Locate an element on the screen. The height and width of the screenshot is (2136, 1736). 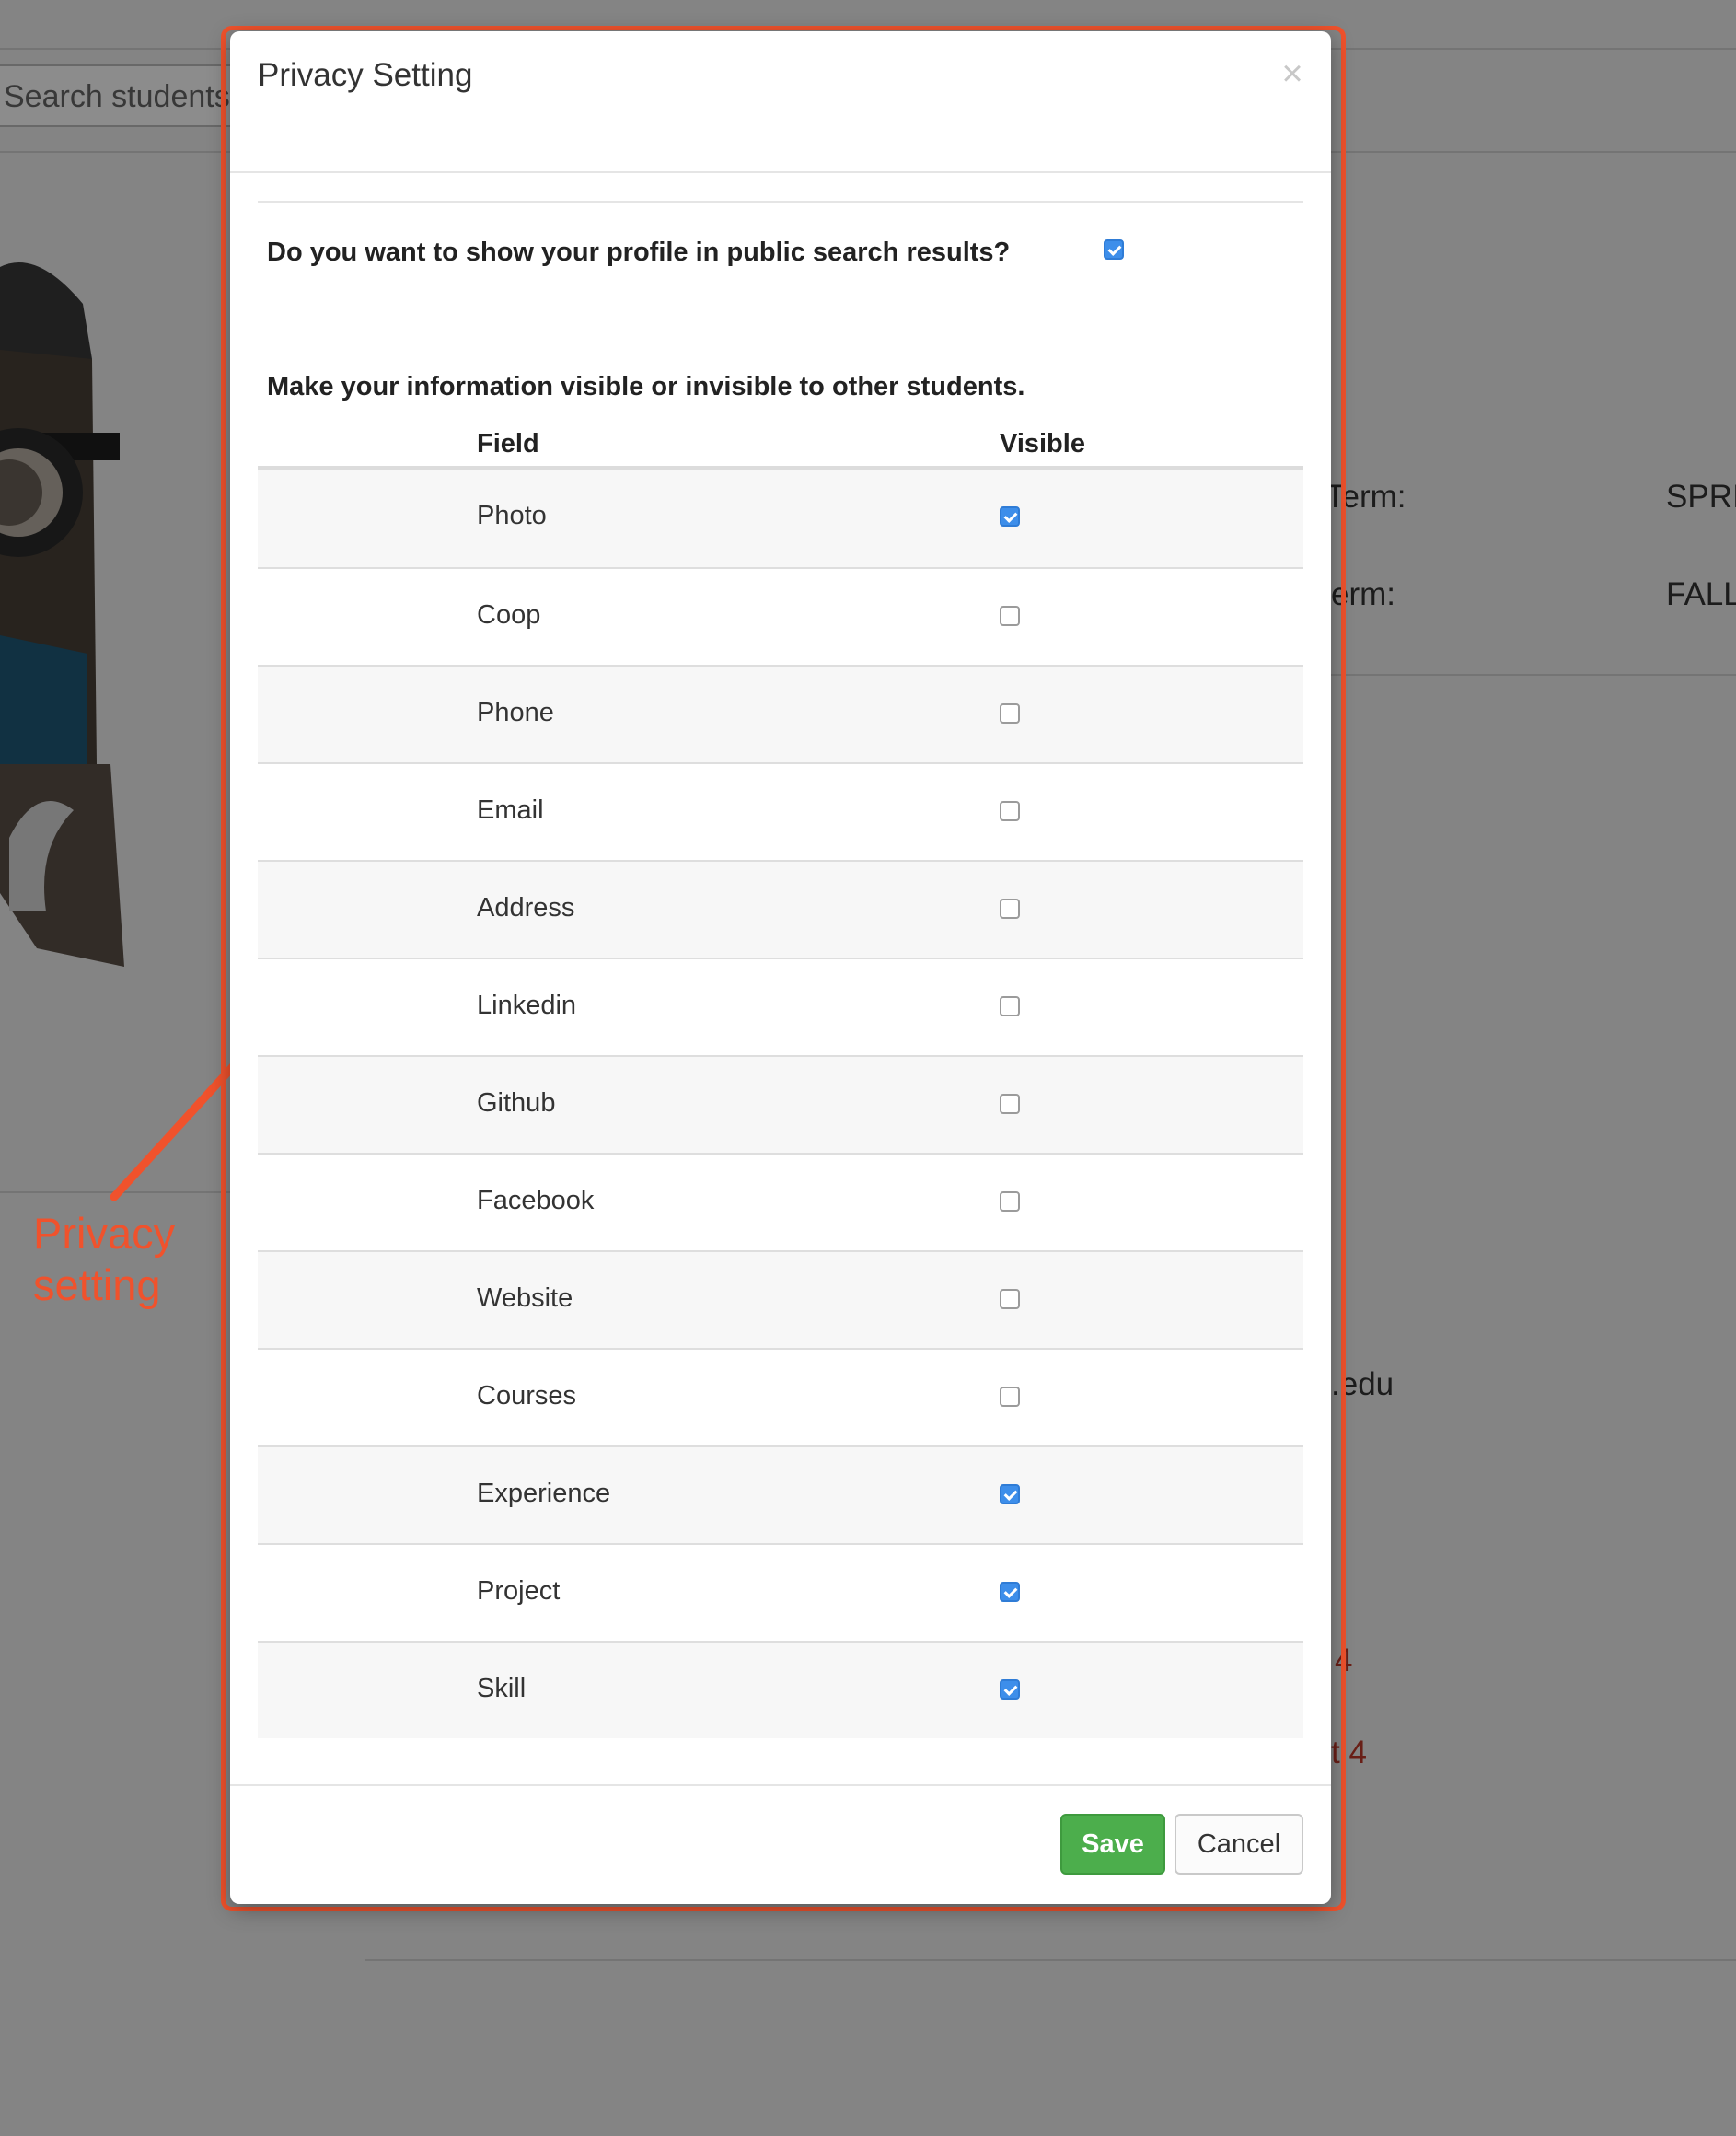
field-label: Courses is located at coordinates (526, 1395).